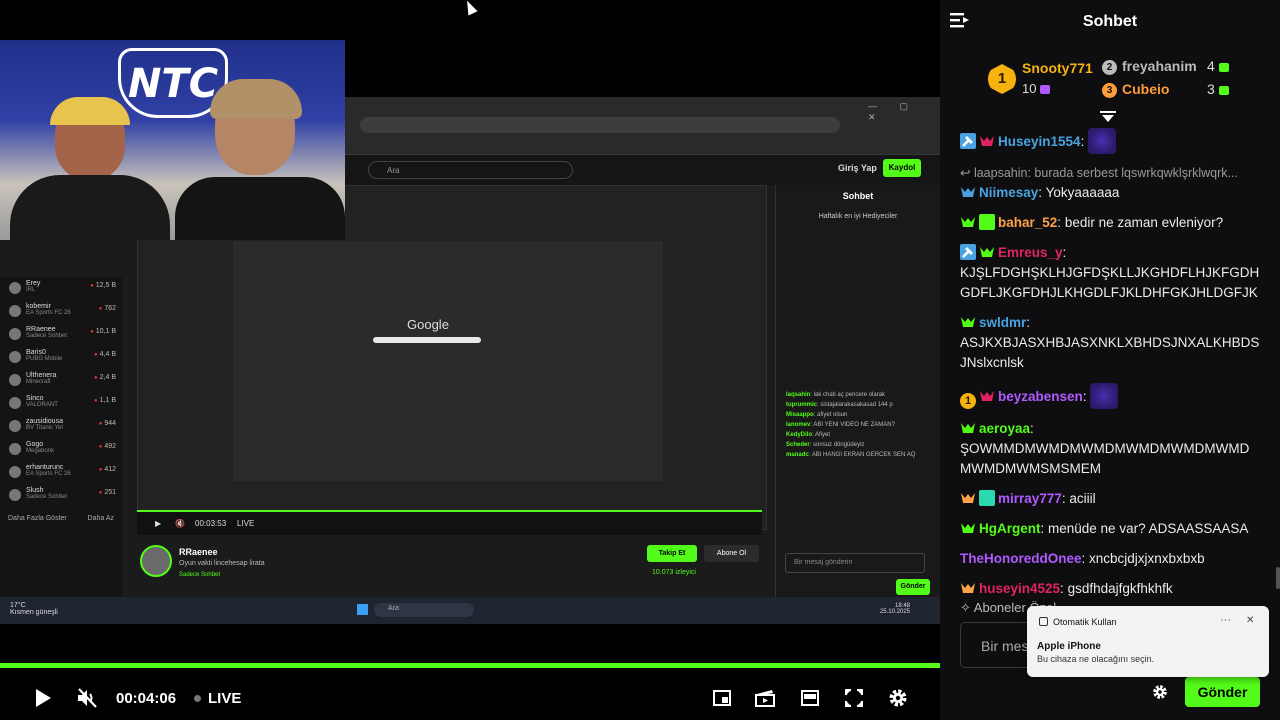  I want to click on chat-message: HgArgent: menüde ne var? ADSAASSAASA, so click(1110, 529).